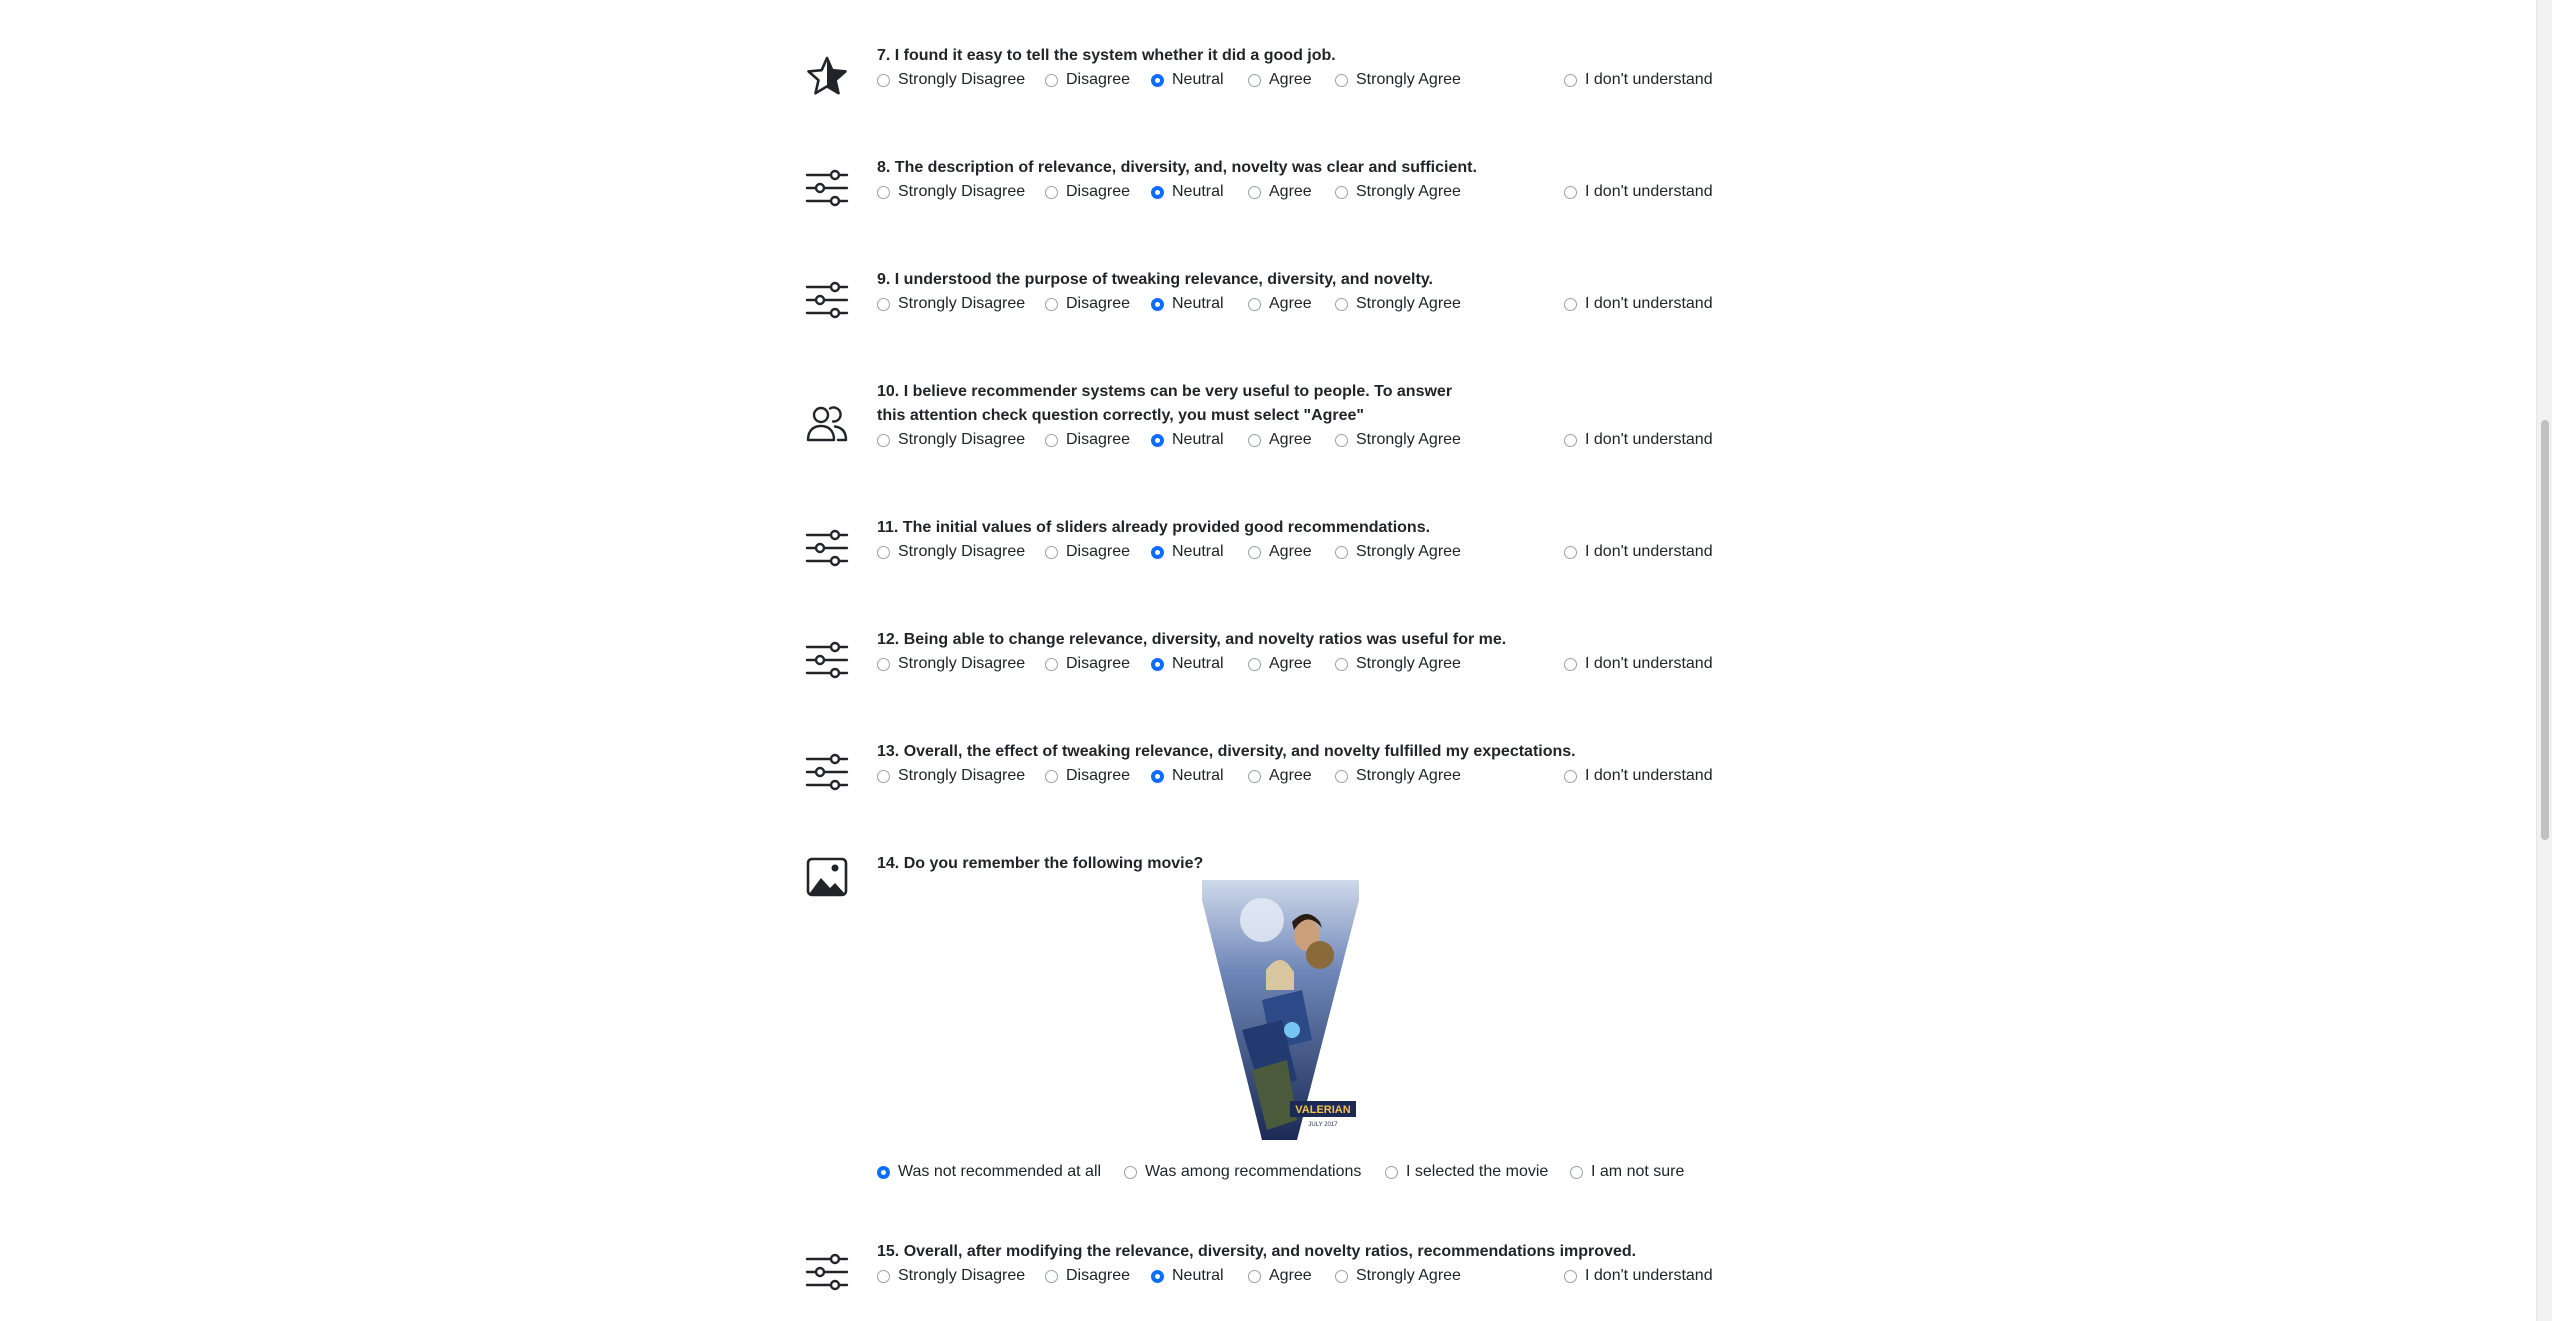 This screenshot has width=2552, height=1321. I want to click on option-not-sure: I am not sure, so click(1627, 1172).